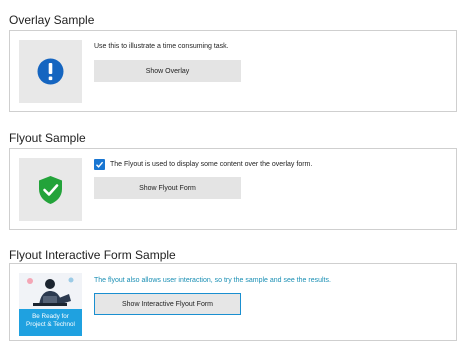 The width and height of the screenshot is (474, 344). I want to click on promo-line-2: Project & Technol, so click(50, 324).